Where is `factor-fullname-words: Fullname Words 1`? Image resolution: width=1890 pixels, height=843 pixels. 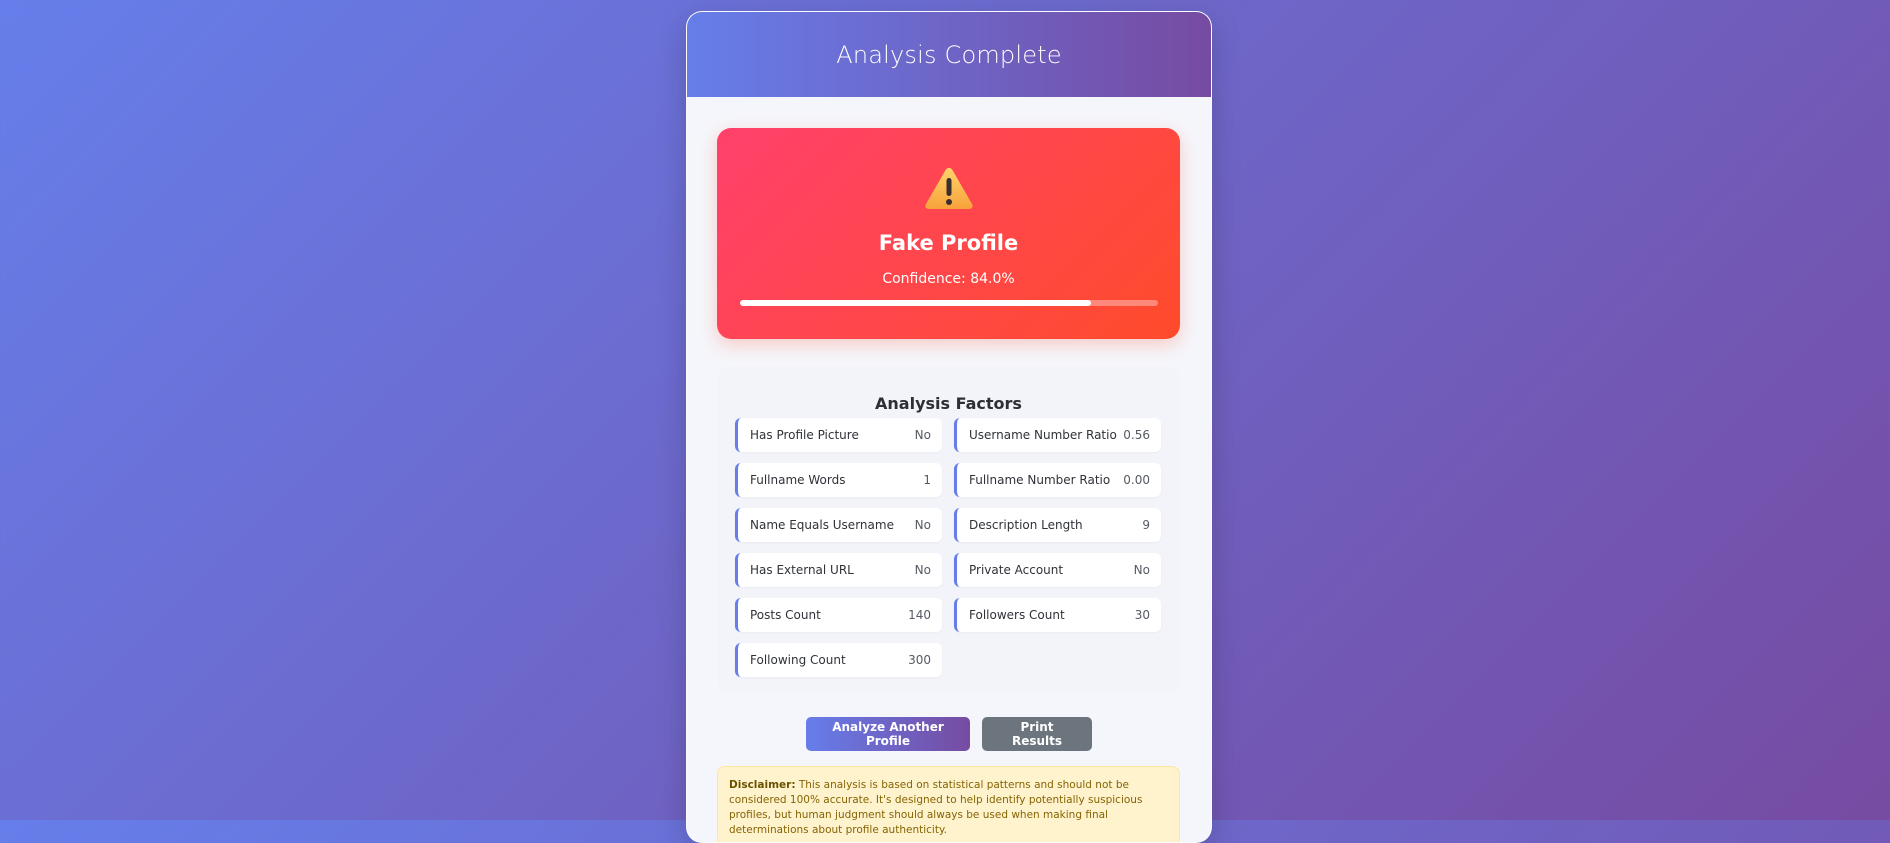 factor-fullname-words: Fullname Words 1 is located at coordinates (838, 480).